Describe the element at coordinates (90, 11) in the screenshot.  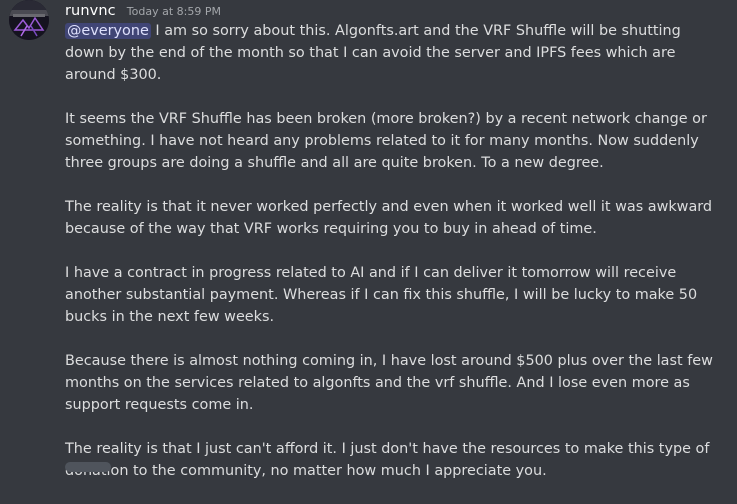
I see `author-name: runvnc` at that location.